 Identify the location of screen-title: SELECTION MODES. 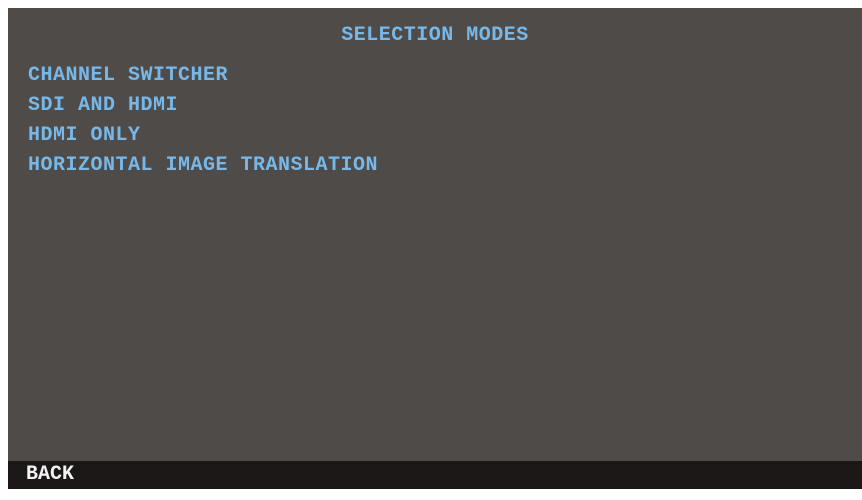
(435, 35).